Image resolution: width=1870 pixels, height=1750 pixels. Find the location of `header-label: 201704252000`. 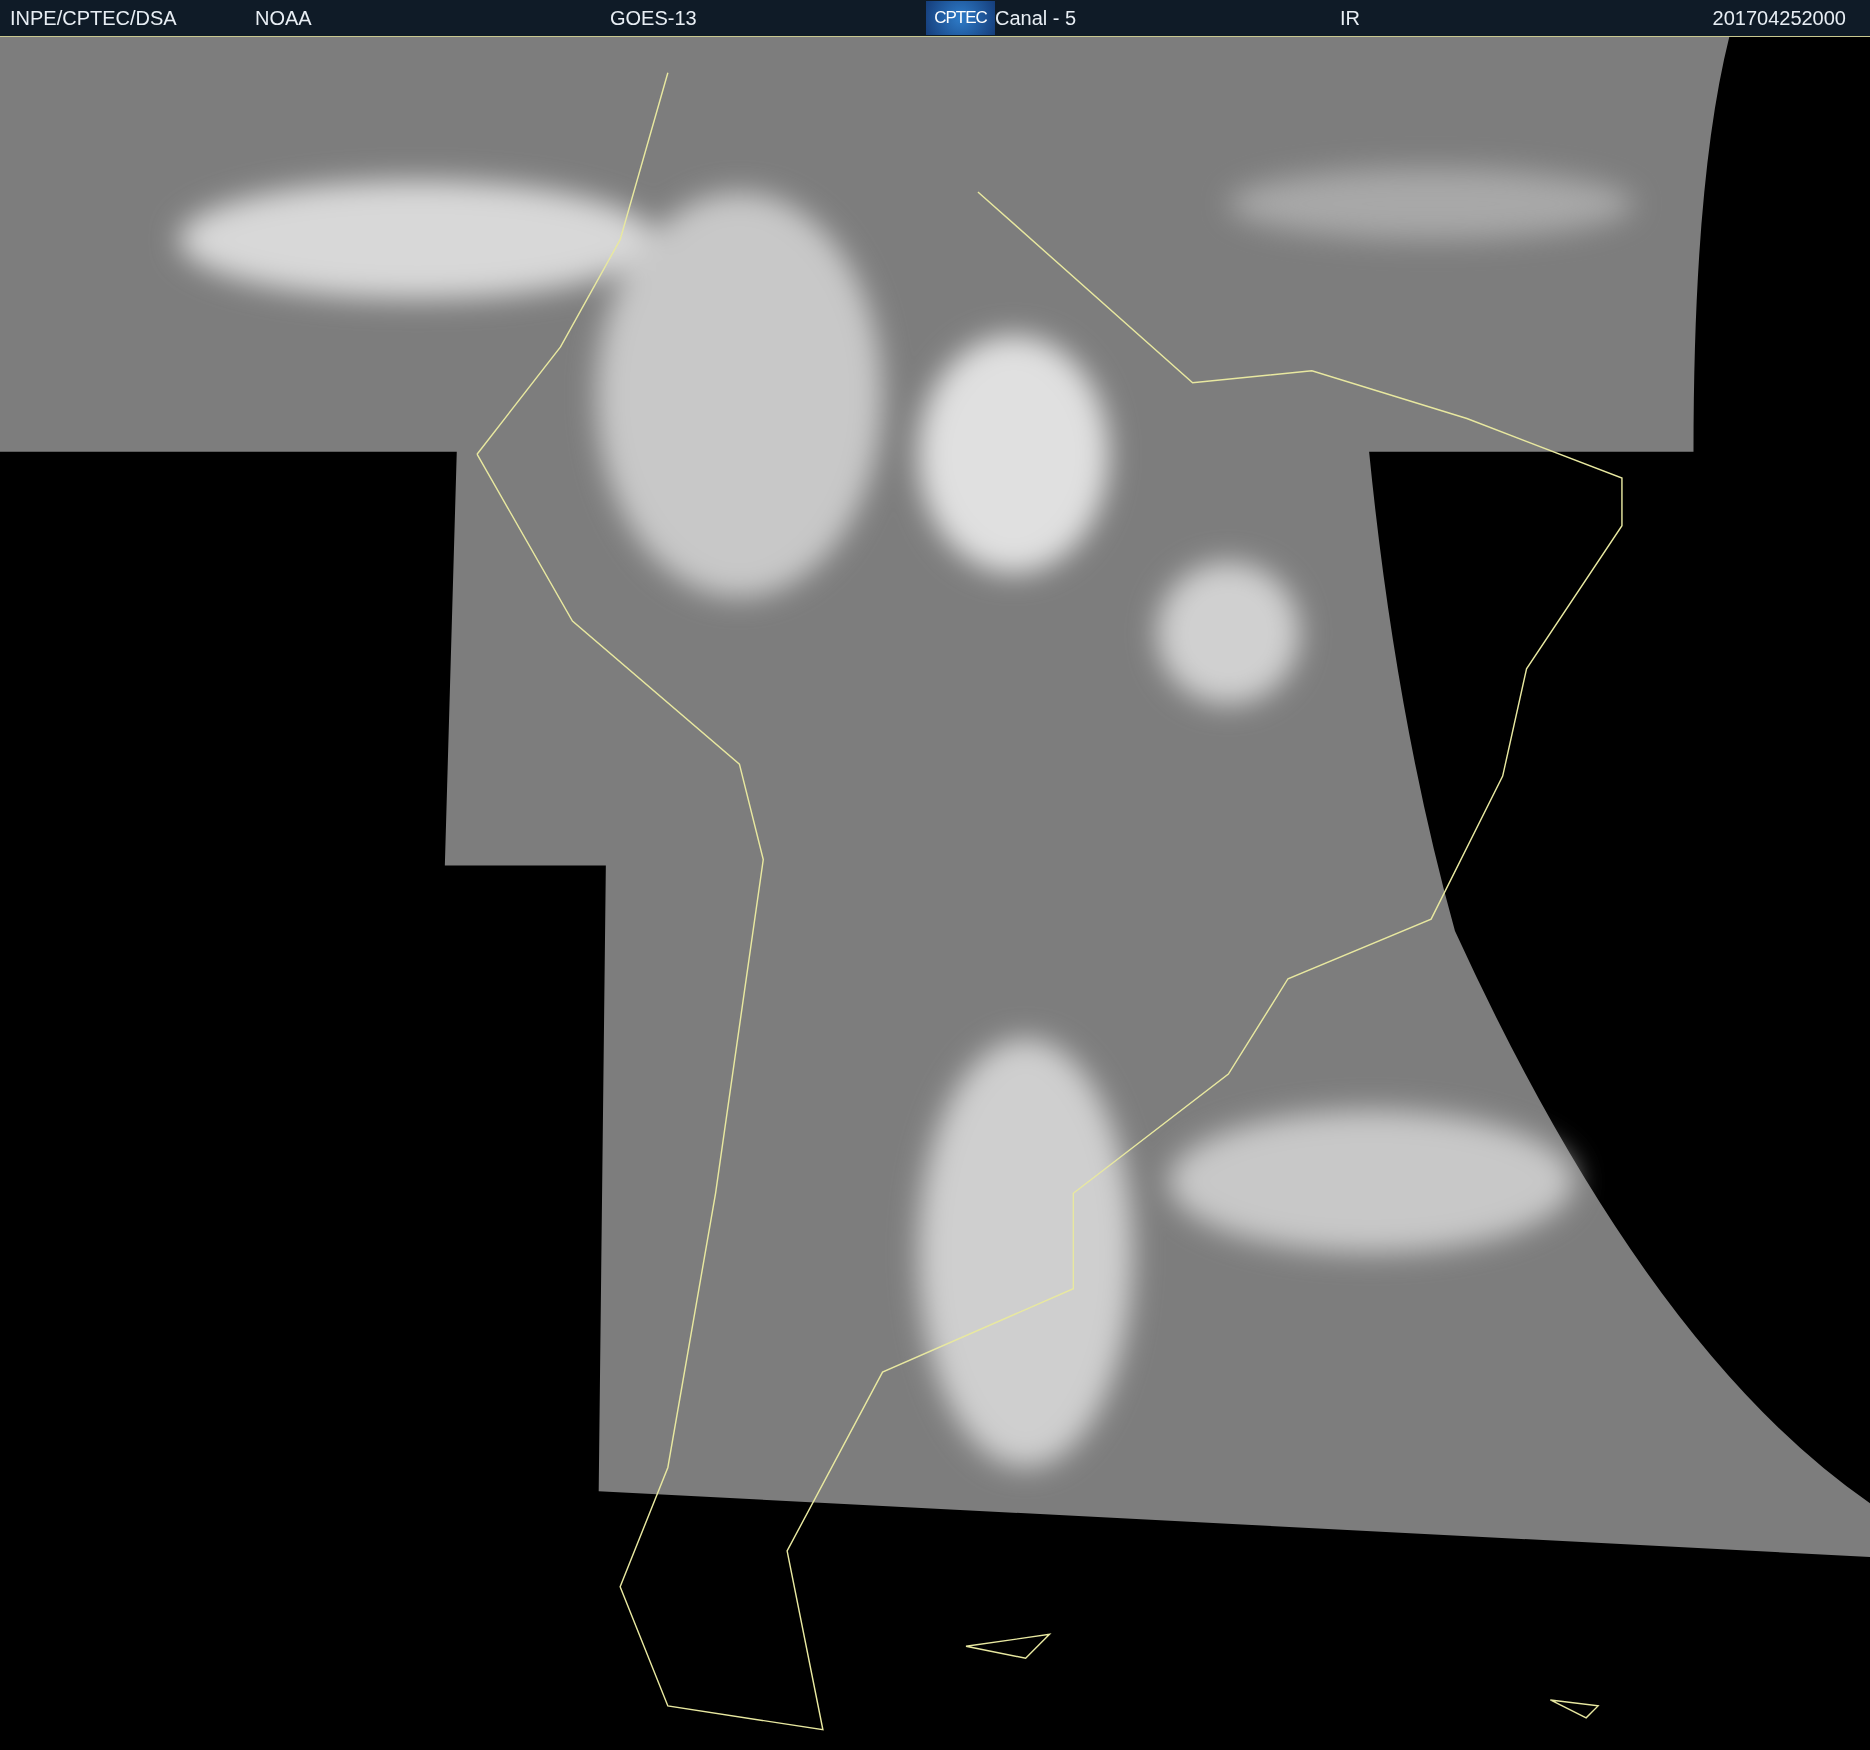

header-label: 201704252000 is located at coordinates (1779, 18).